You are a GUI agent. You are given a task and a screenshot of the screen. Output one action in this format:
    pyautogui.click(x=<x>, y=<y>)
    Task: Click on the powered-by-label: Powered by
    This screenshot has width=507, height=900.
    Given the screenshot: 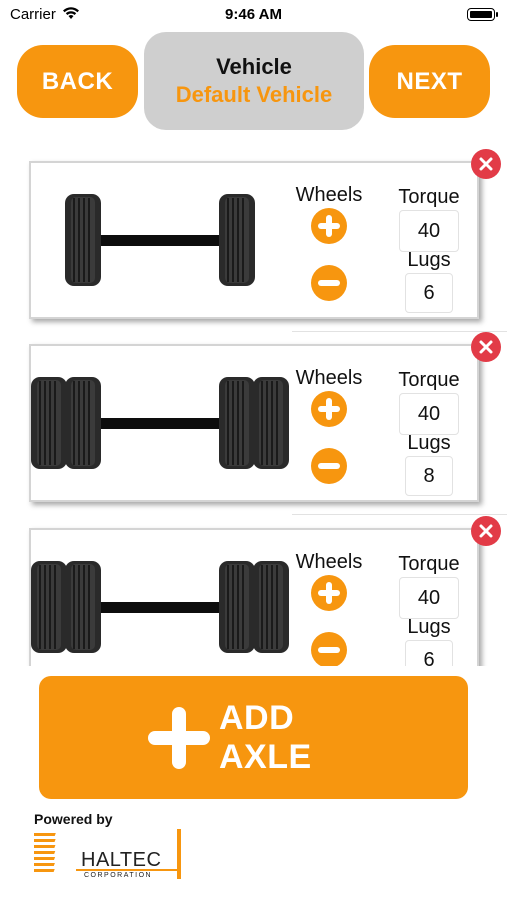 What is the action you would take?
    pyautogui.click(x=73, y=819)
    